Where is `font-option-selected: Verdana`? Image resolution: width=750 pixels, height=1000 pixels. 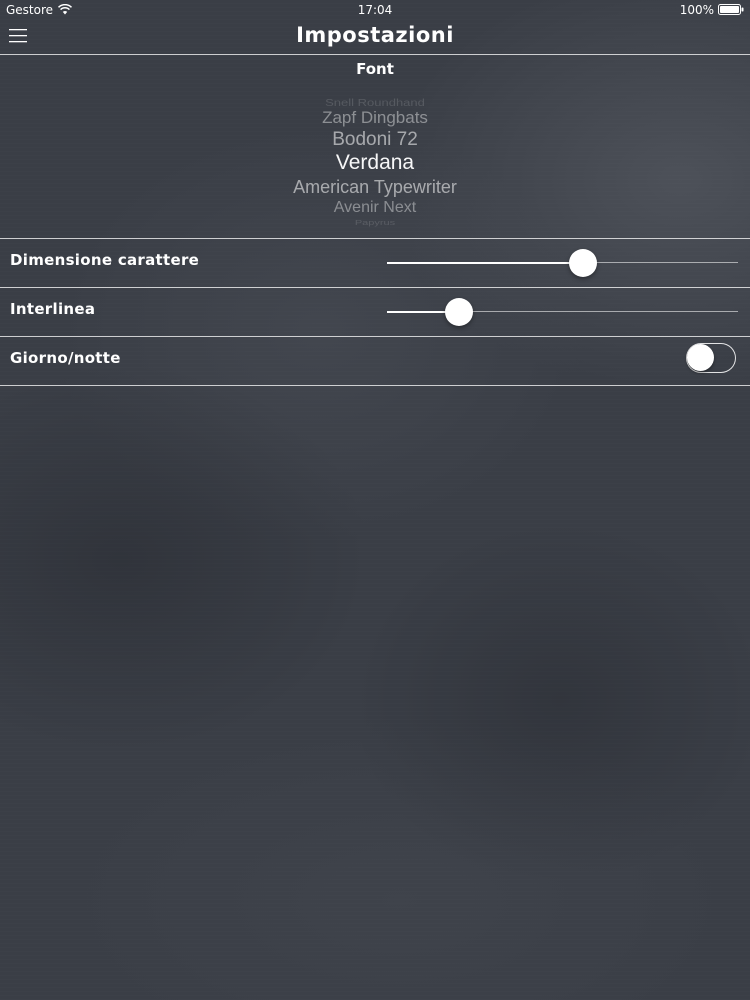 font-option-selected: Verdana is located at coordinates (375, 163).